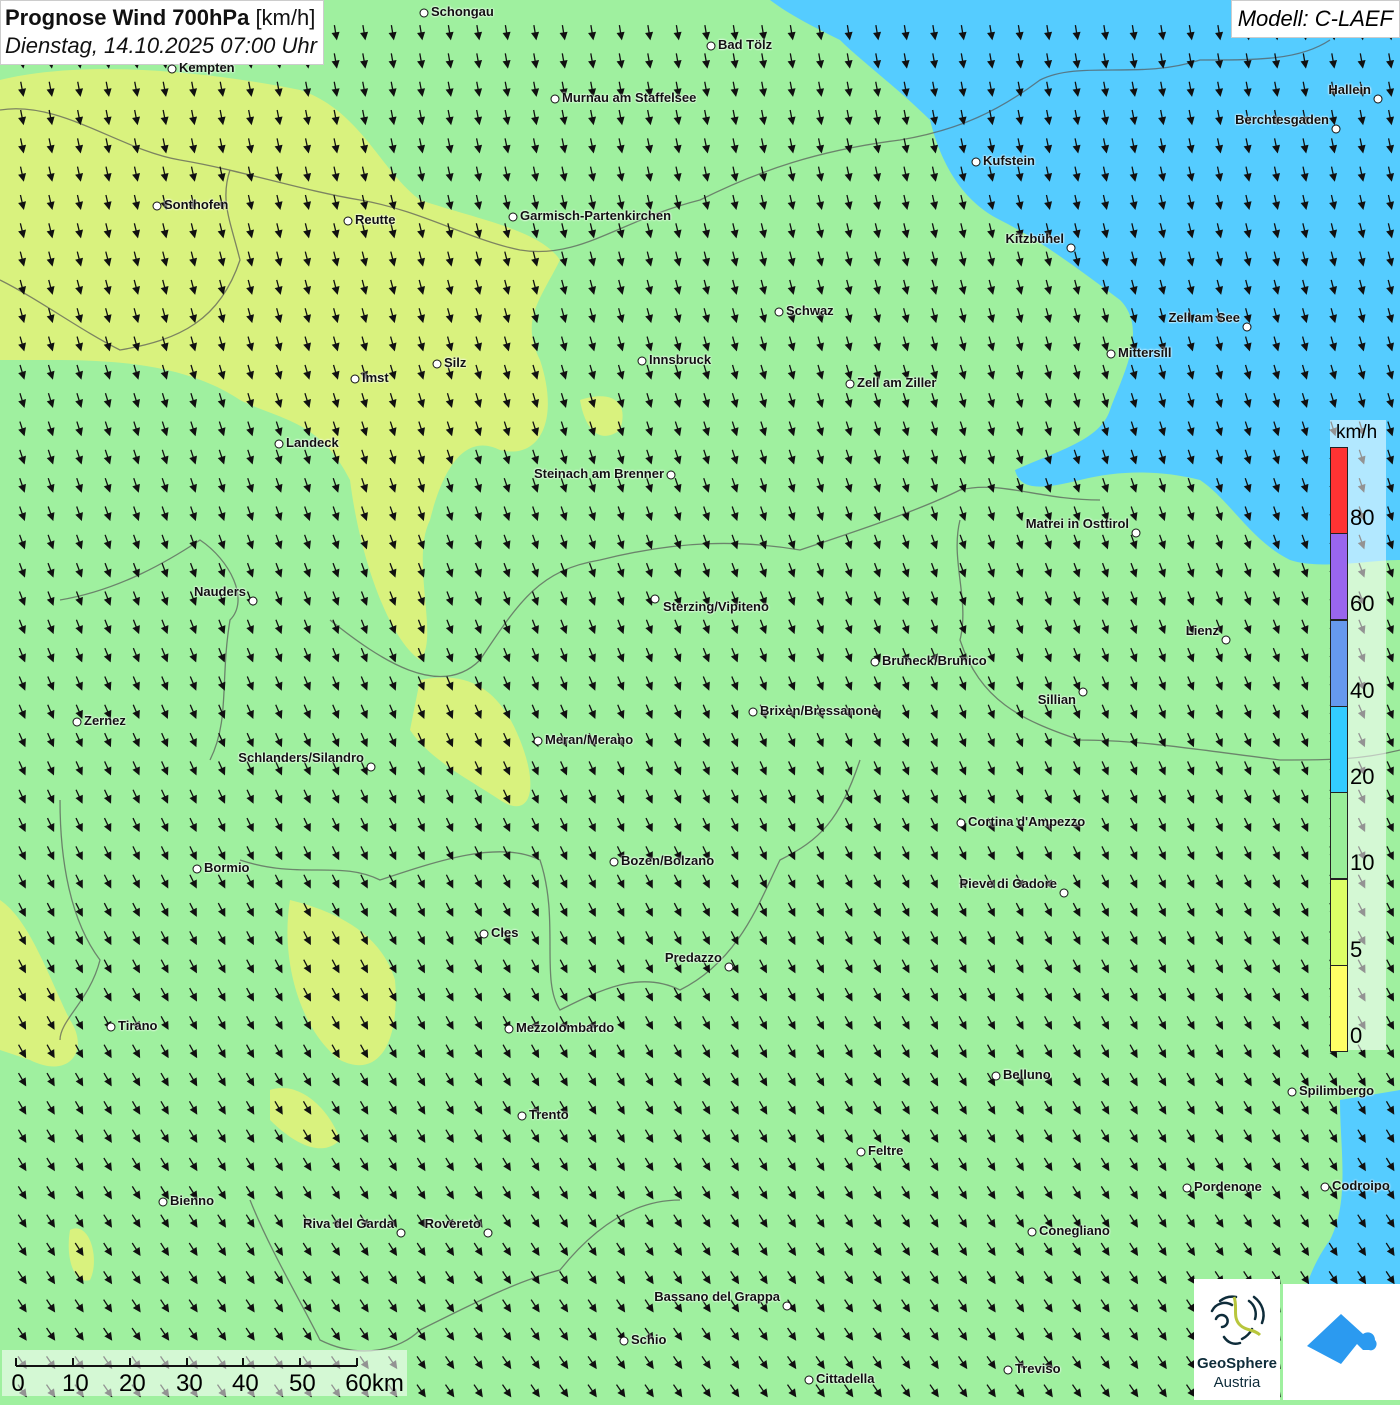  Describe the element at coordinates (1144, 352) in the screenshot. I see `city-label: Mittersill` at that location.